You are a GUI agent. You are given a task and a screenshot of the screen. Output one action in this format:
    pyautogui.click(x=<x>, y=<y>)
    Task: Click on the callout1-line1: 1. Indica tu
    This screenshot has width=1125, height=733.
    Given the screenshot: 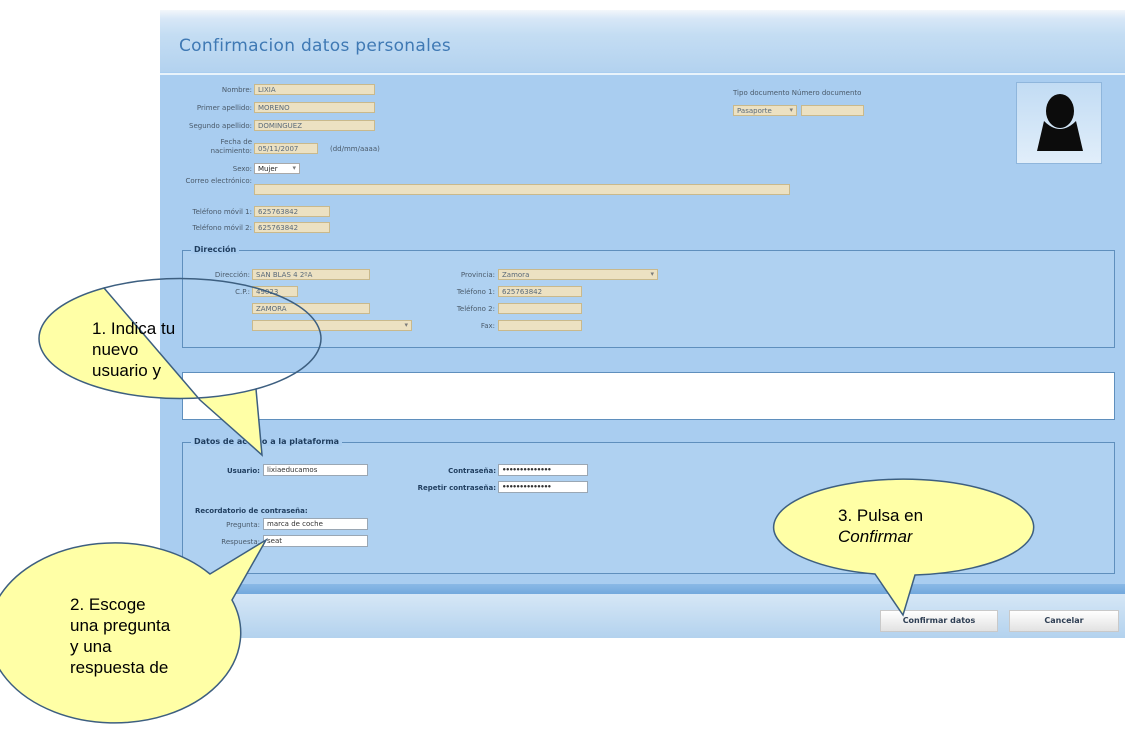 What is the action you would take?
    pyautogui.click(x=134, y=328)
    